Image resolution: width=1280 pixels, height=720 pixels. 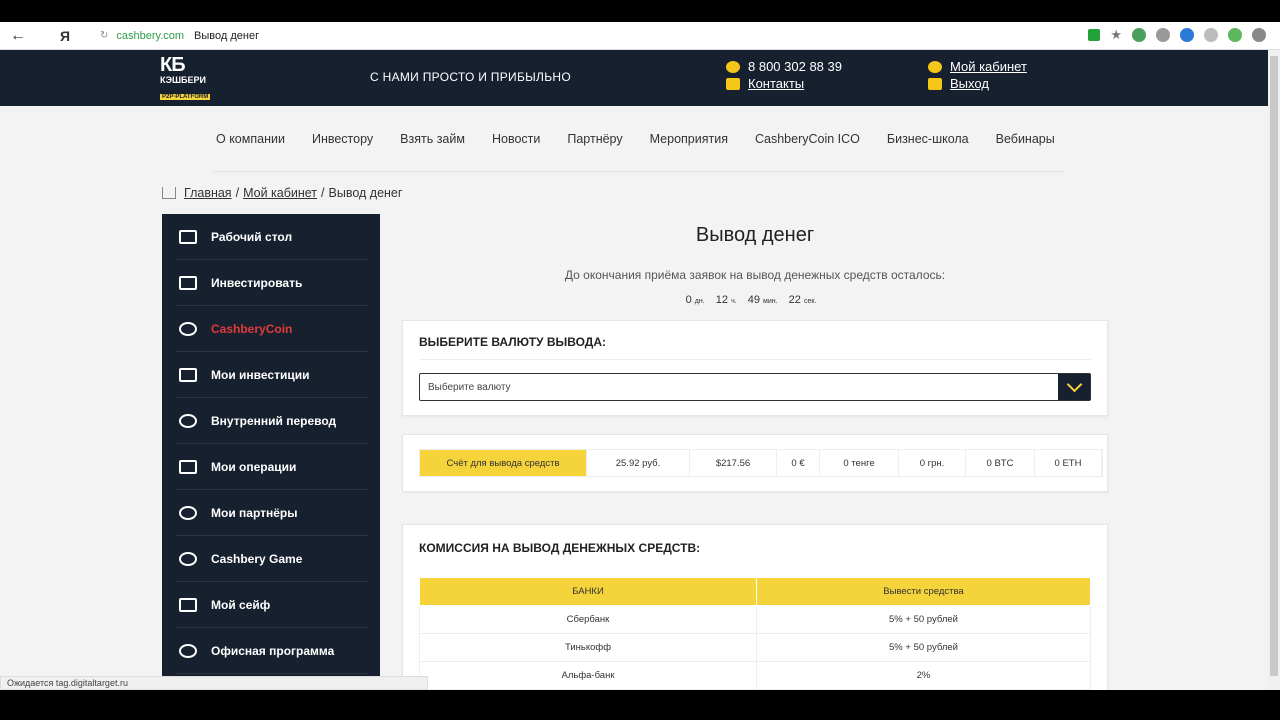 I want to click on browser-status-bar: Ожидается tag.digitaltarget.ru, so click(x=214, y=683).